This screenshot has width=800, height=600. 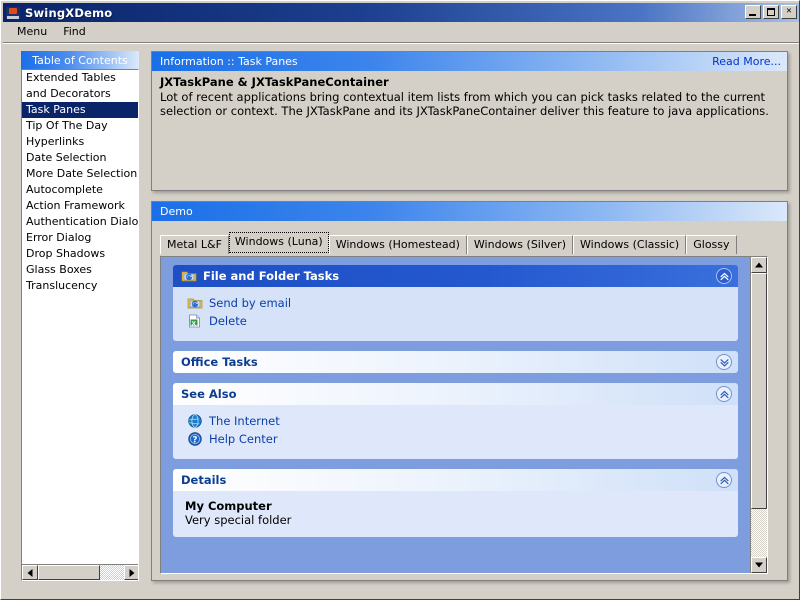 What do you see at coordinates (74, 31) in the screenshot?
I see `menu-item-find: Find` at bounding box center [74, 31].